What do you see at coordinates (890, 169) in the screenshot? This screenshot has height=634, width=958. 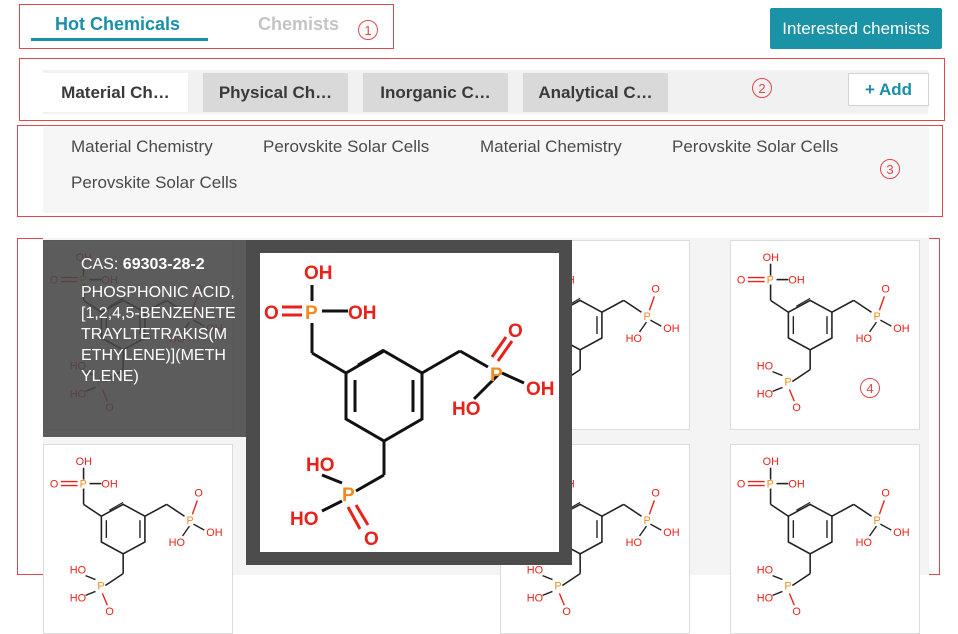 I see `annotation-marker-3: 3` at bounding box center [890, 169].